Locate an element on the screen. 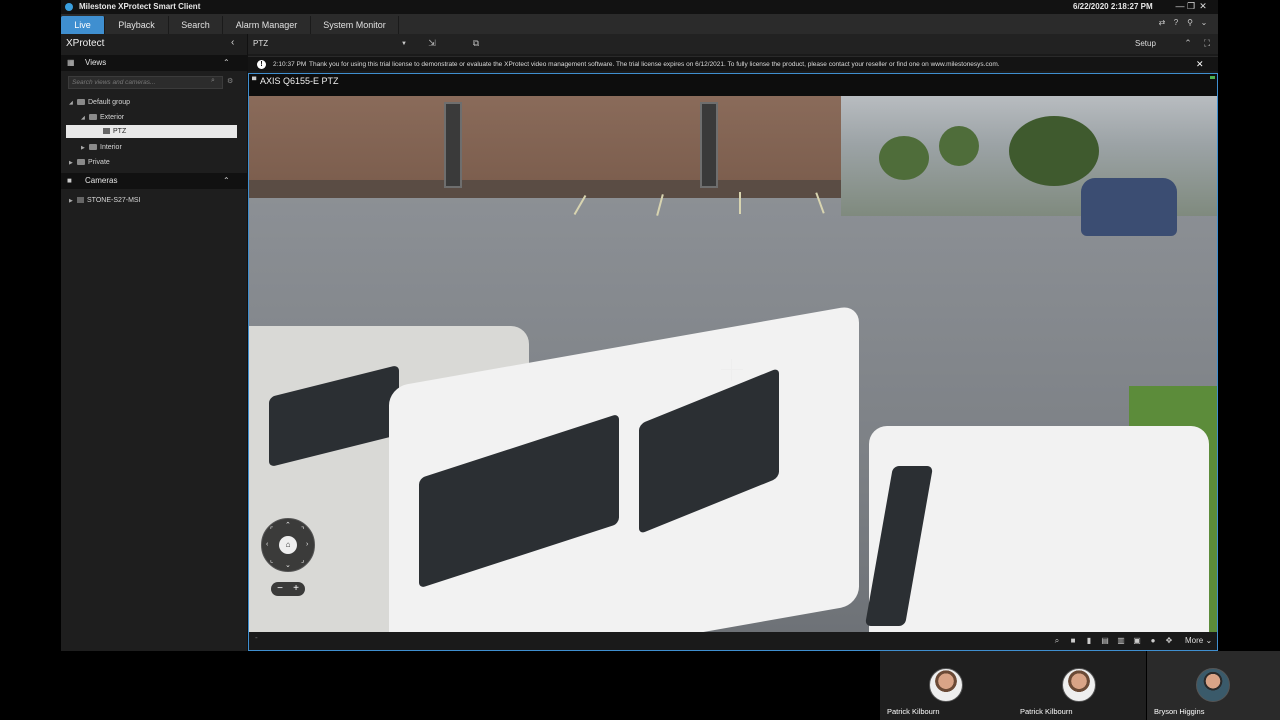 The height and width of the screenshot is (720, 1280). global-toolbar: ⇄? ⚲ ⌄ is located at coordinates (1183, 24).